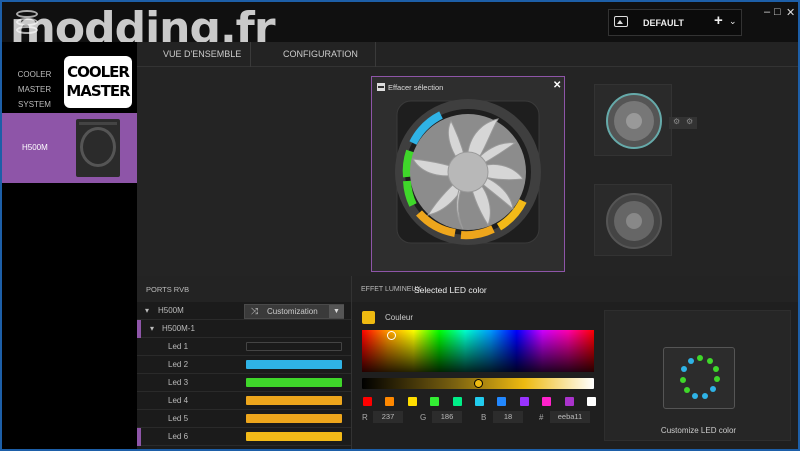  Describe the element at coordinates (244, 419) in the screenshot. I see `led-row: Led 5` at that location.